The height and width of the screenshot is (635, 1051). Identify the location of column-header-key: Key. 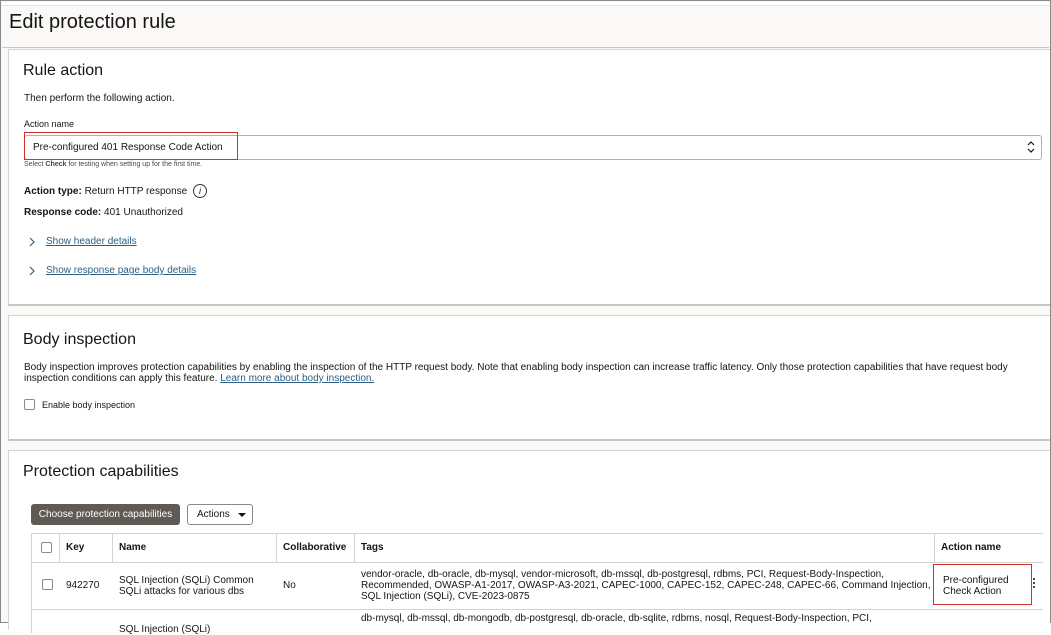
(86, 548).